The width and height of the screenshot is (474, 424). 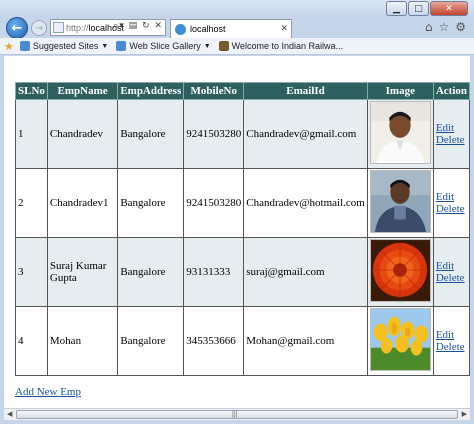 What do you see at coordinates (180, 29) in the screenshot?
I see `ie-icon` at bounding box center [180, 29].